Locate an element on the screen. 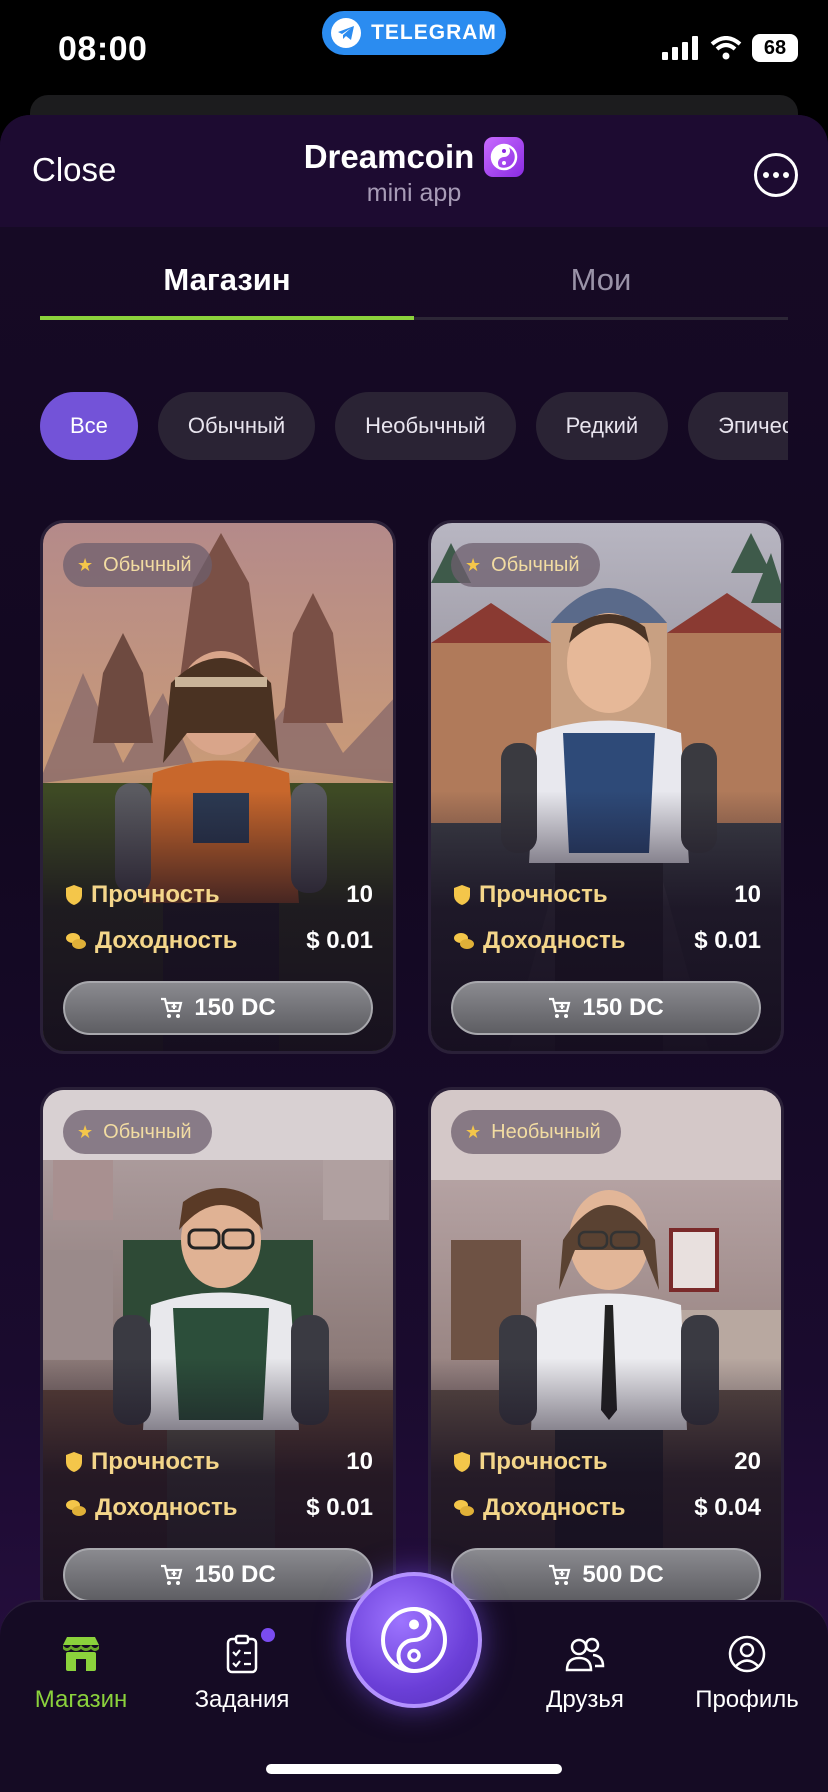 This screenshot has width=828, height=1792. telegram-pill: TELEGRAM is located at coordinates (414, 33).